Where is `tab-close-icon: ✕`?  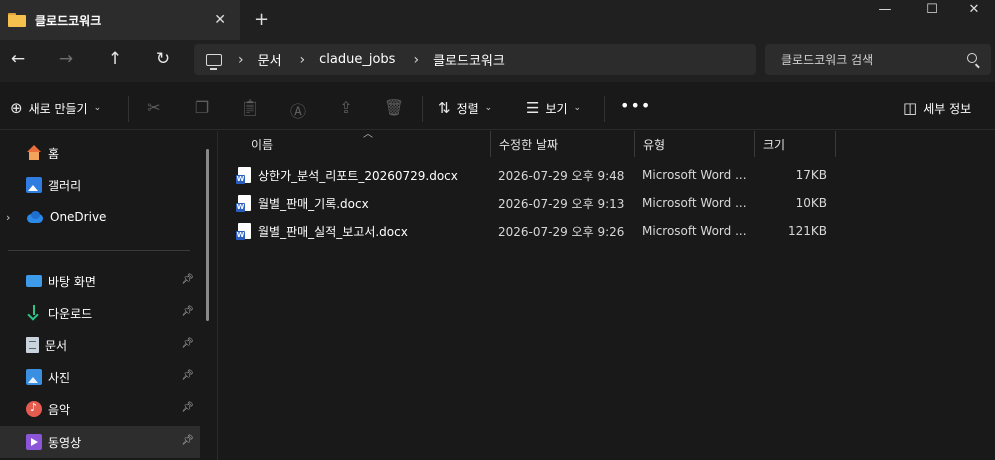 tab-close-icon: ✕ is located at coordinates (220, 20).